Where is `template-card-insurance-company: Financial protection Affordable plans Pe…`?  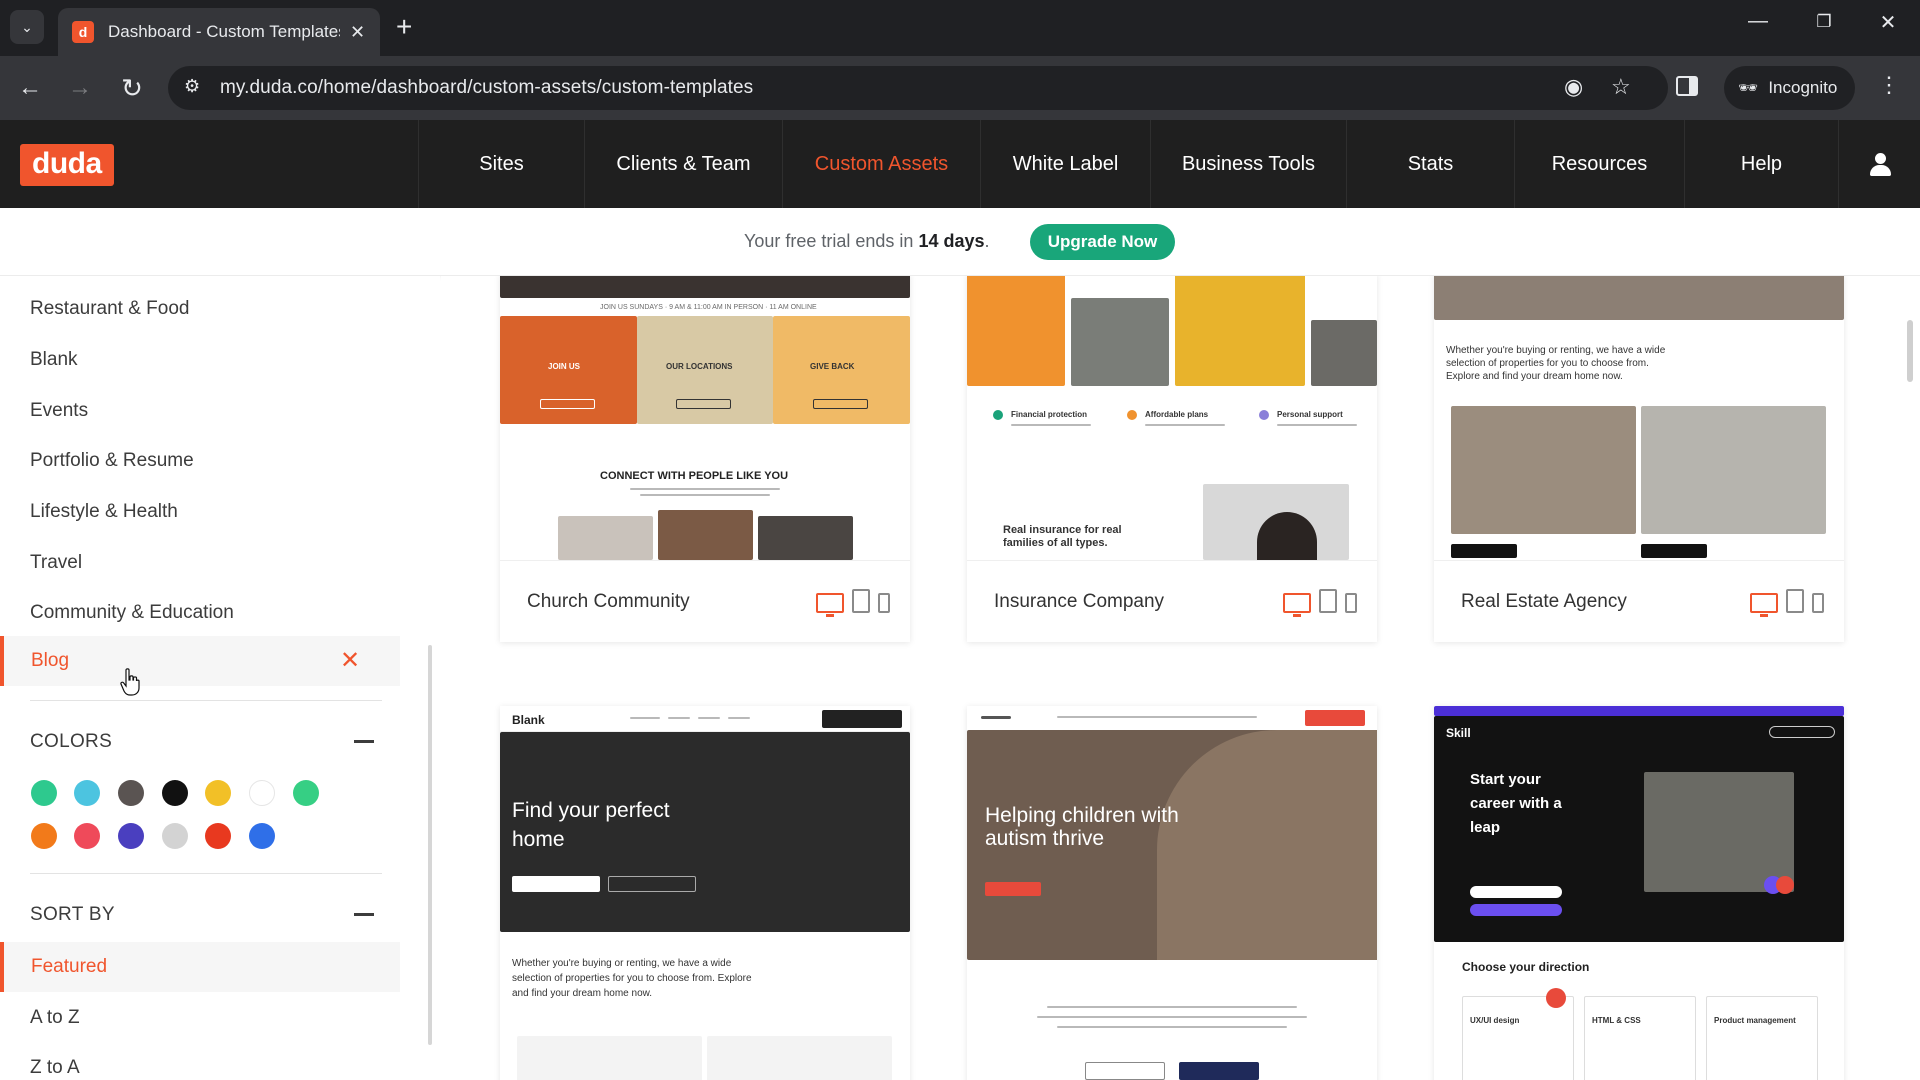
template-card-insurance-company: Financial protection Affordable plans Pe… is located at coordinates (1172, 459).